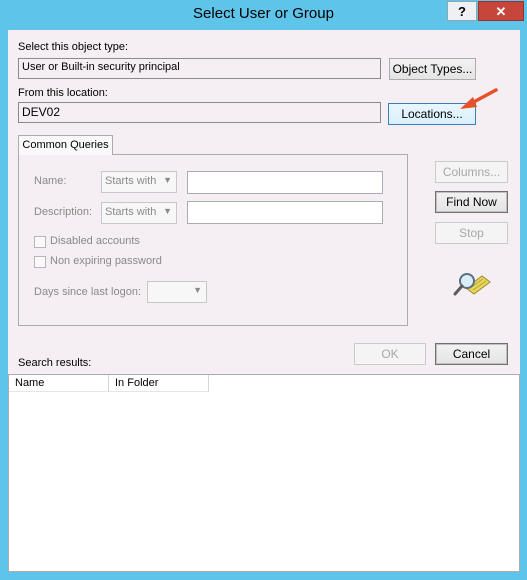  Describe the element at coordinates (479, 98) in the screenshot. I see `annotation-arrow-icon` at that location.